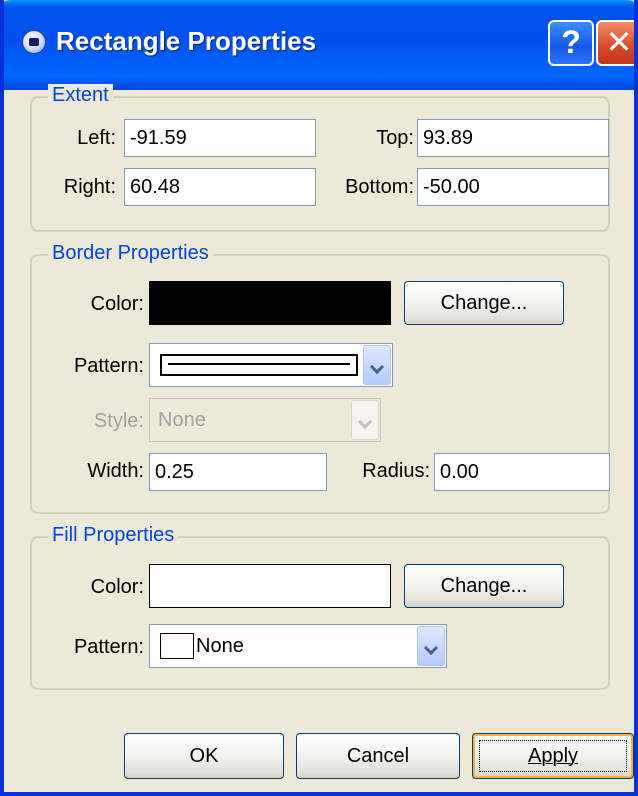 This screenshot has width=638, height=796. Describe the element at coordinates (117, 587) in the screenshot. I see `fill-color-label: Color:` at that location.